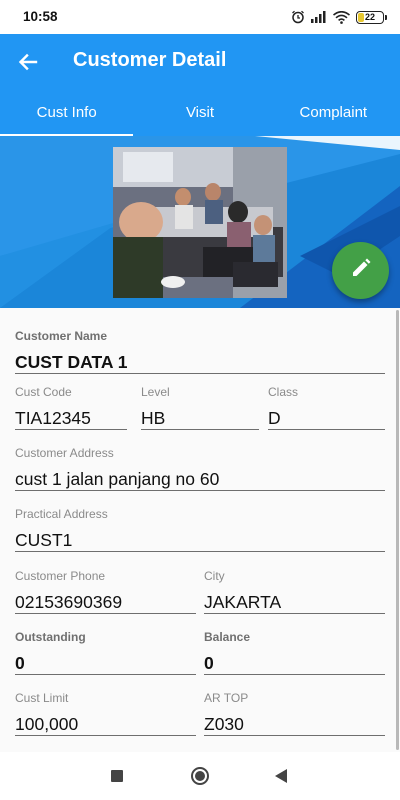 The image size is (400, 800). I want to click on customer-name-value: CUST DATA 1, so click(200, 362).